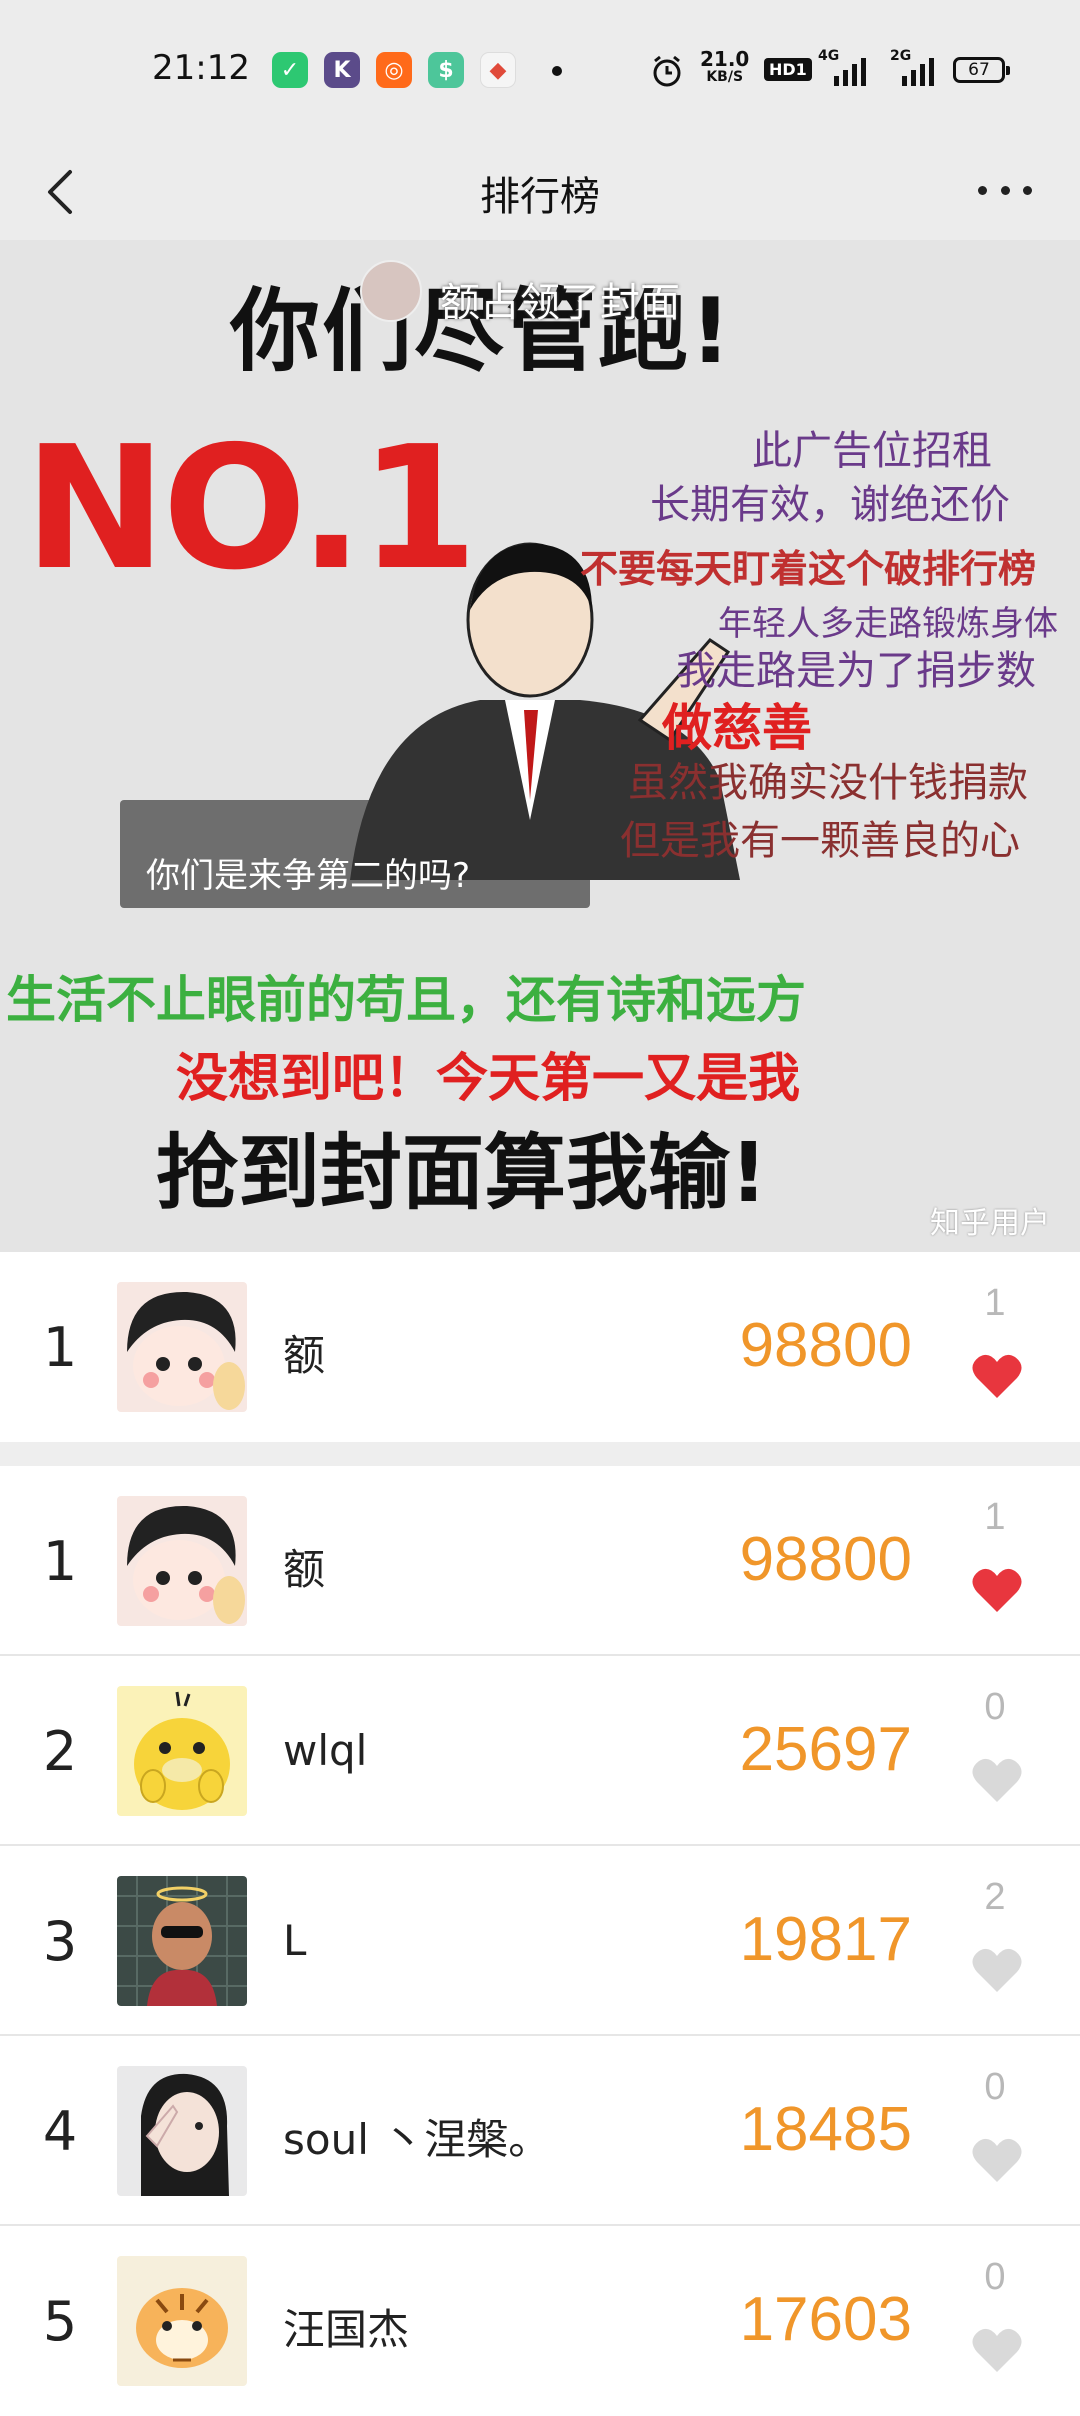 This screenshot has width=1080, height=2416. Describe the element at coordinates (872, 451) in the screenshot. I see `banner-ad-line: 此广告位招租` at that location.